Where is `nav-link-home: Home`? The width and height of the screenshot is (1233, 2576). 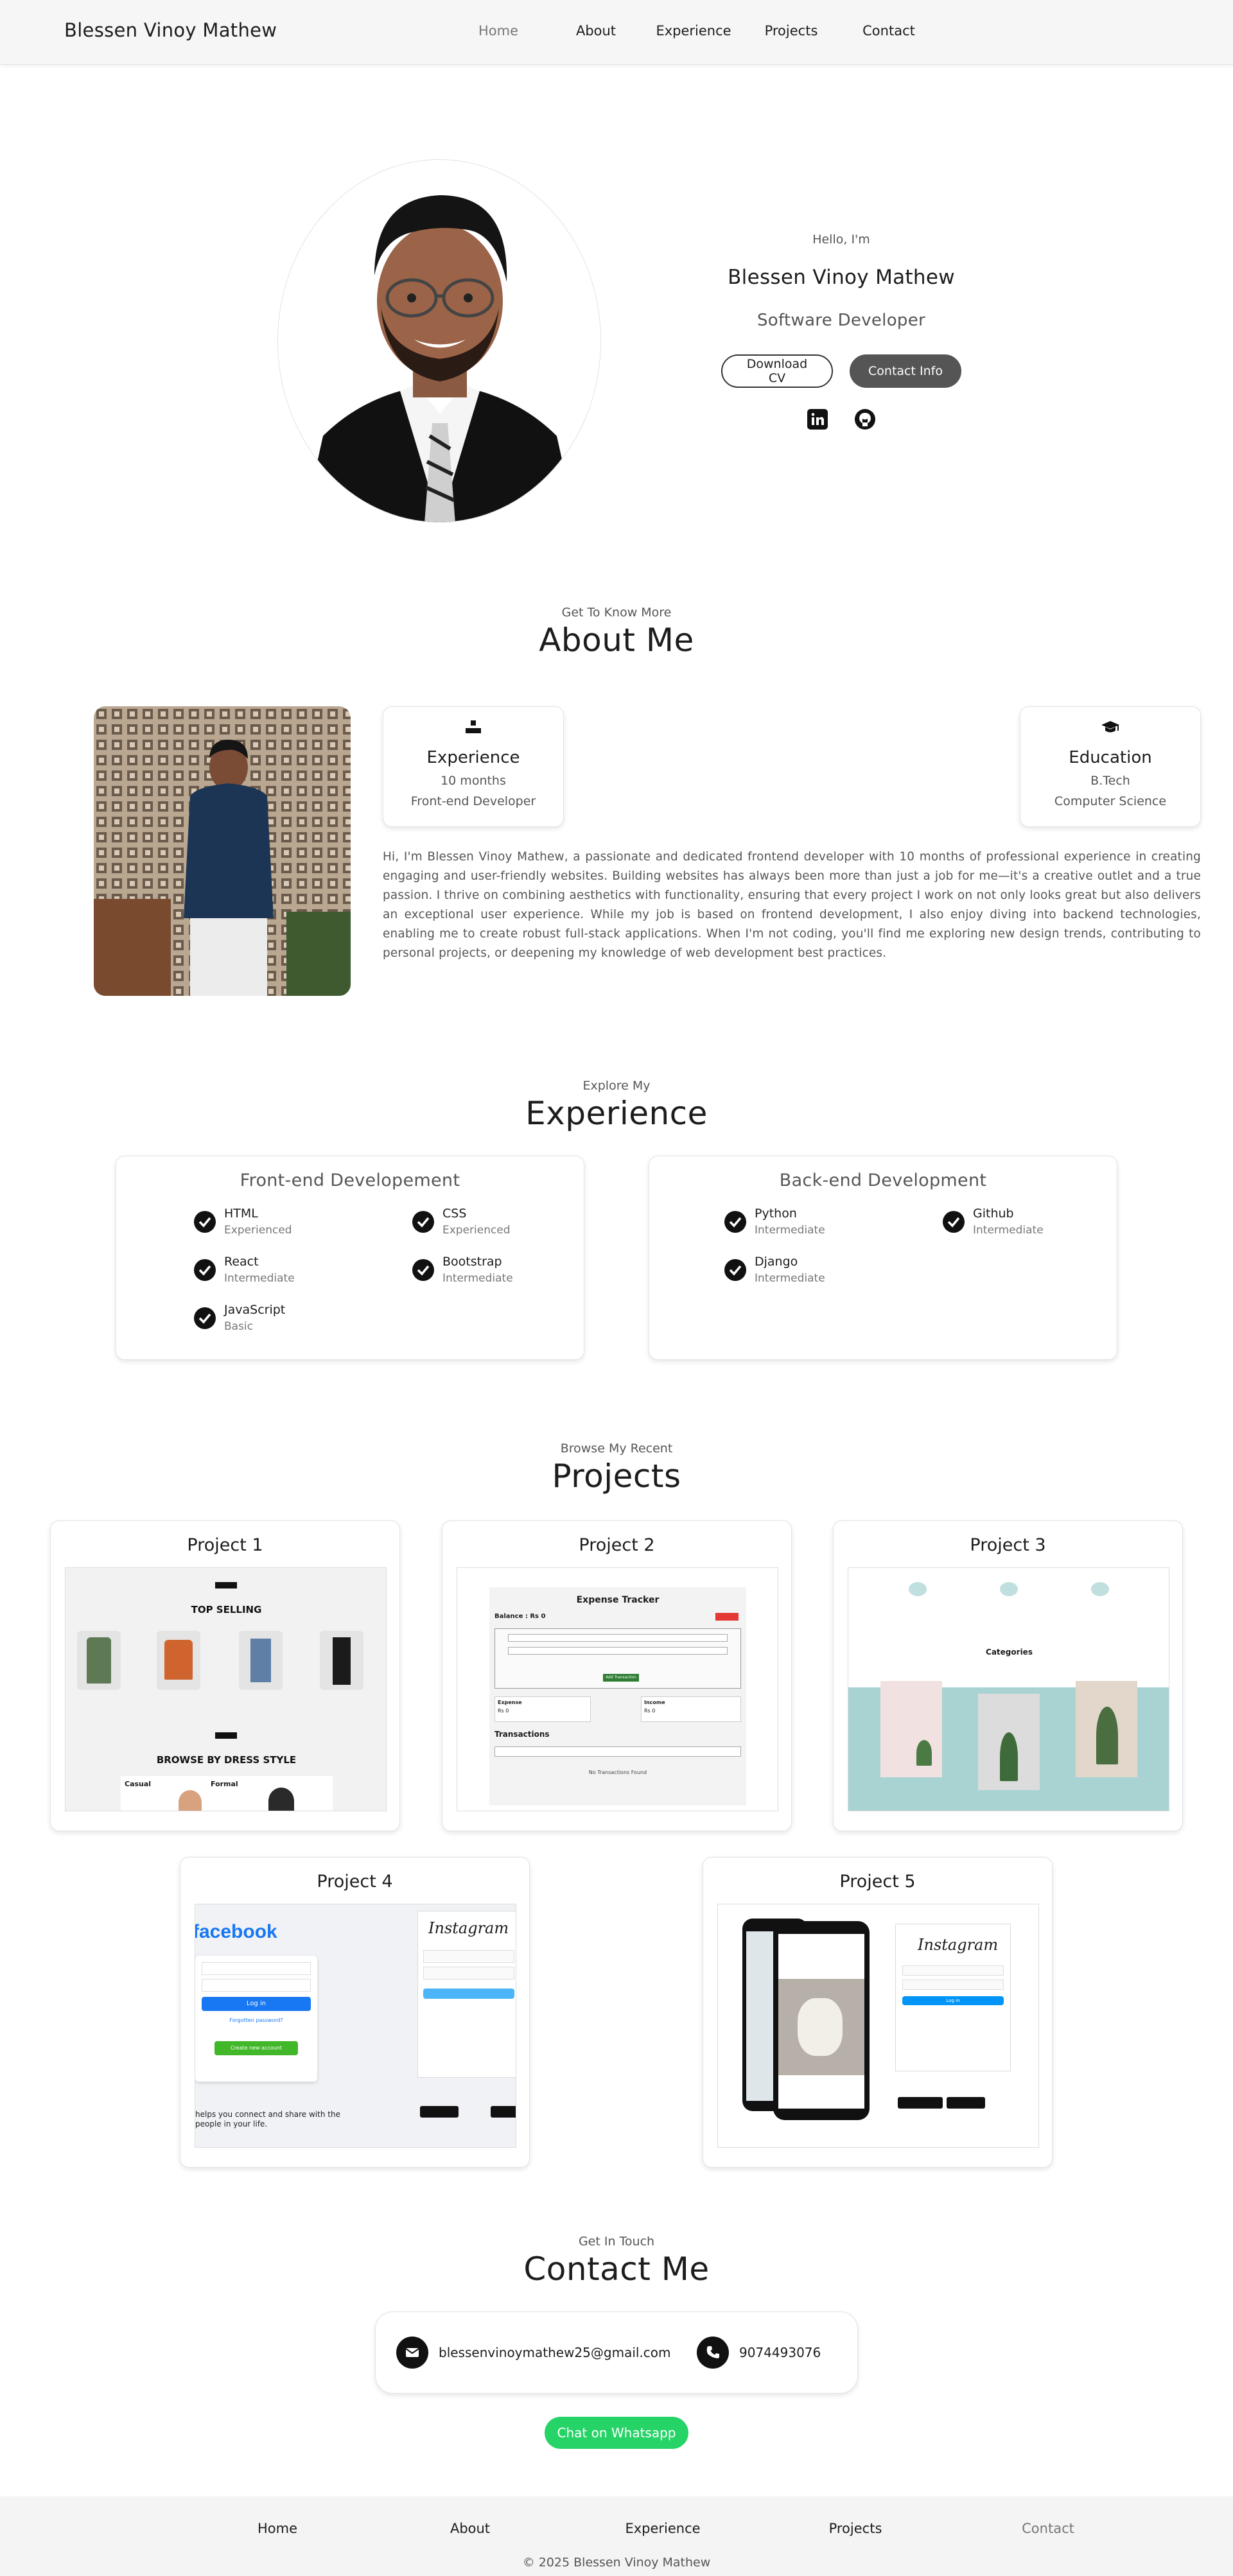 nav-link-home: Home is located at coordinates (499, 31).